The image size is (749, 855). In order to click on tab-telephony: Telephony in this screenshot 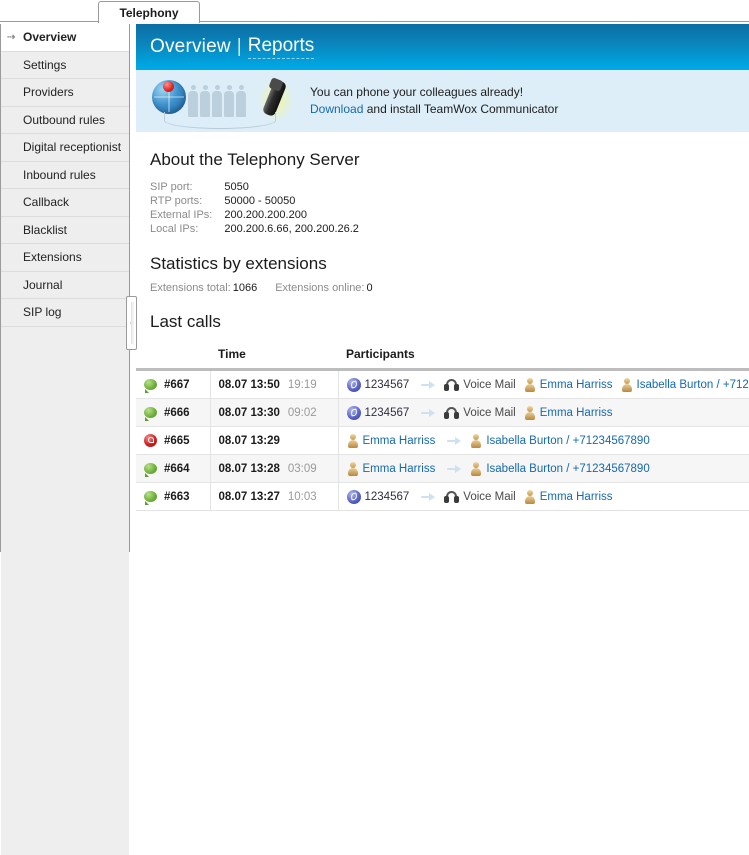, I will do `click(149, 12)`.